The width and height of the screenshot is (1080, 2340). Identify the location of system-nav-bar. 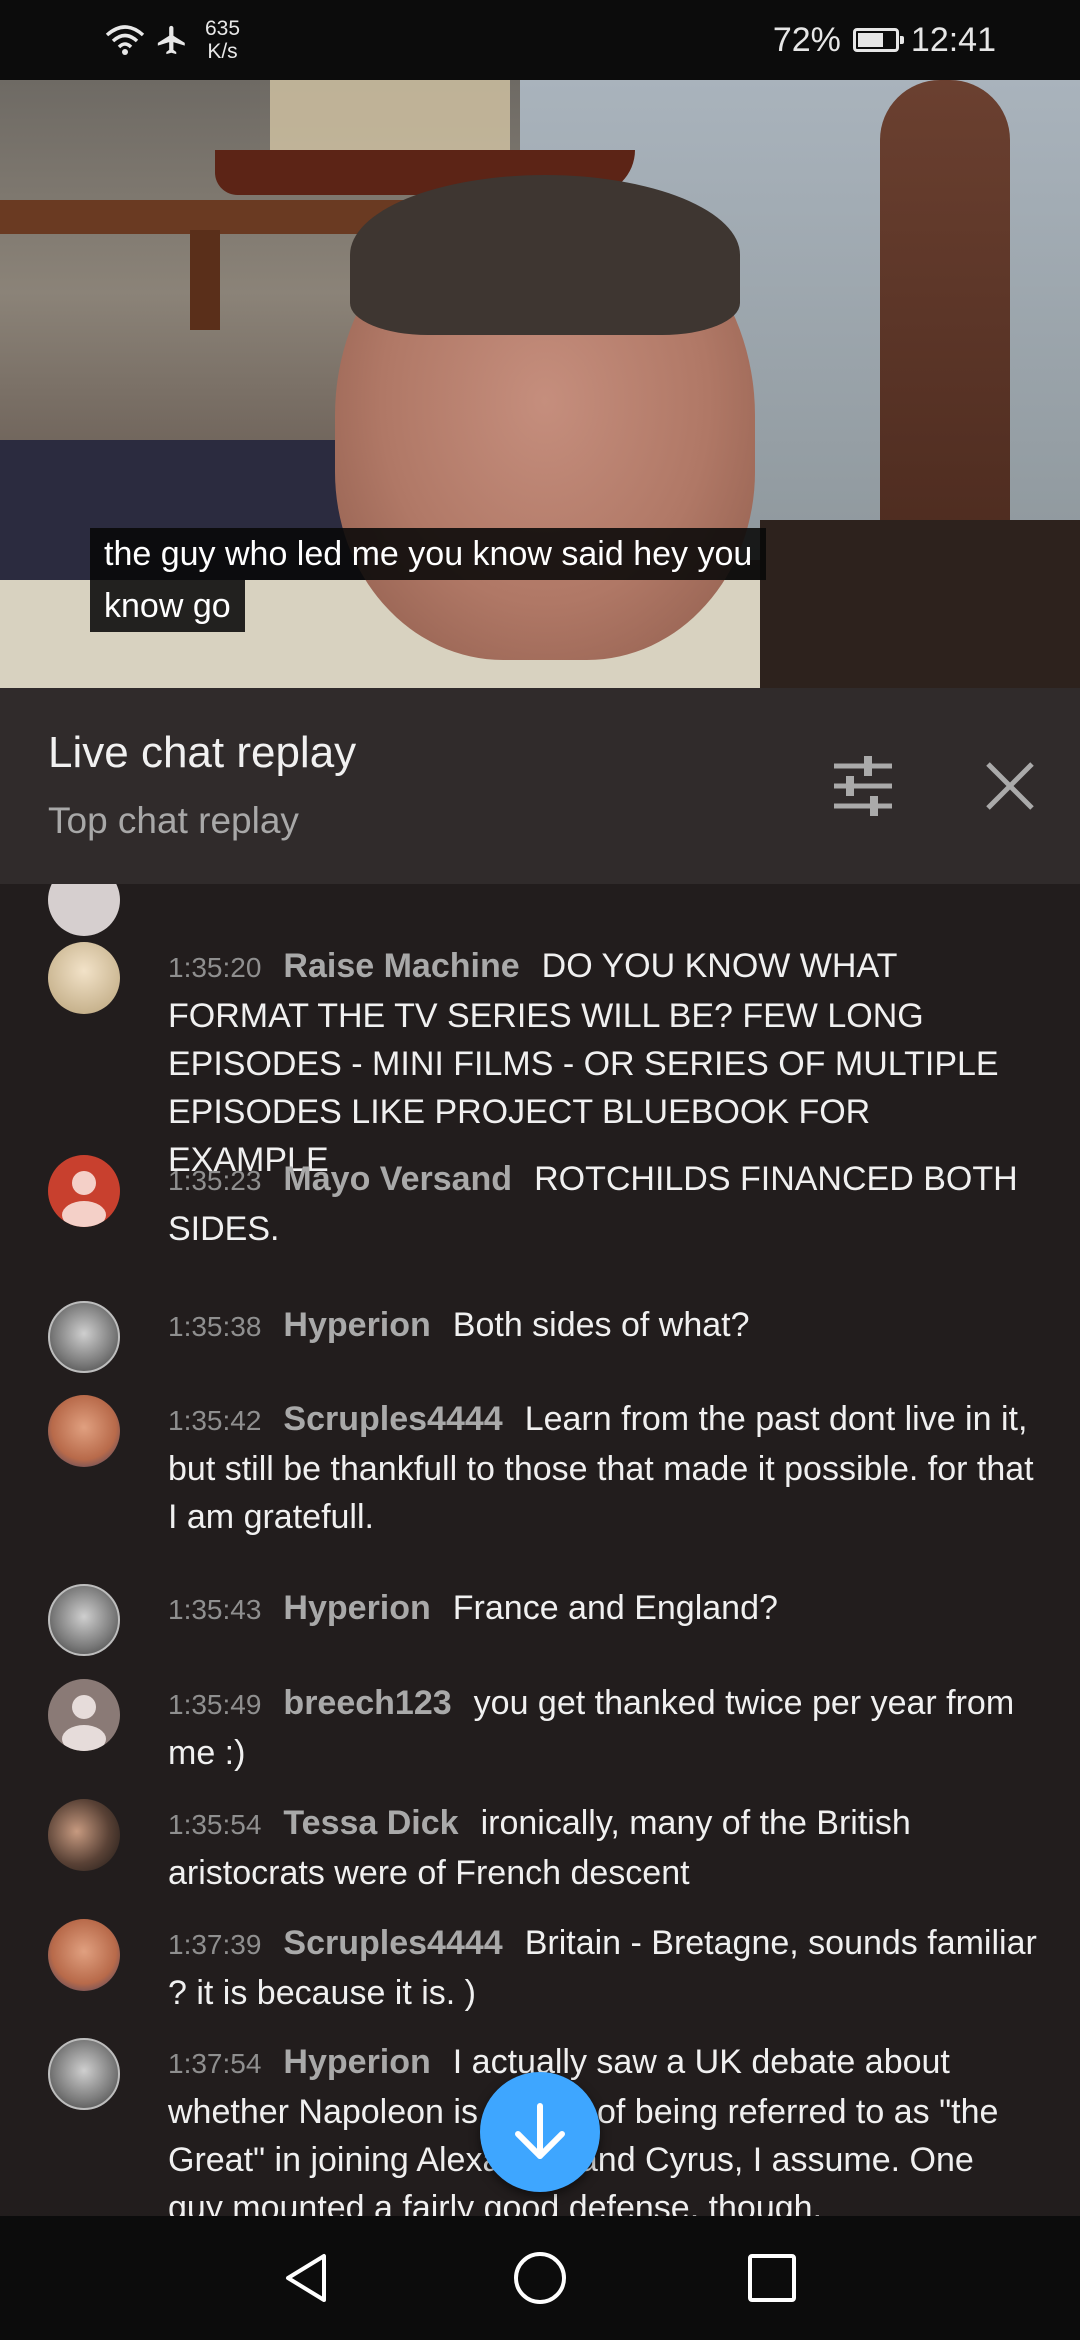
(540, 2278).